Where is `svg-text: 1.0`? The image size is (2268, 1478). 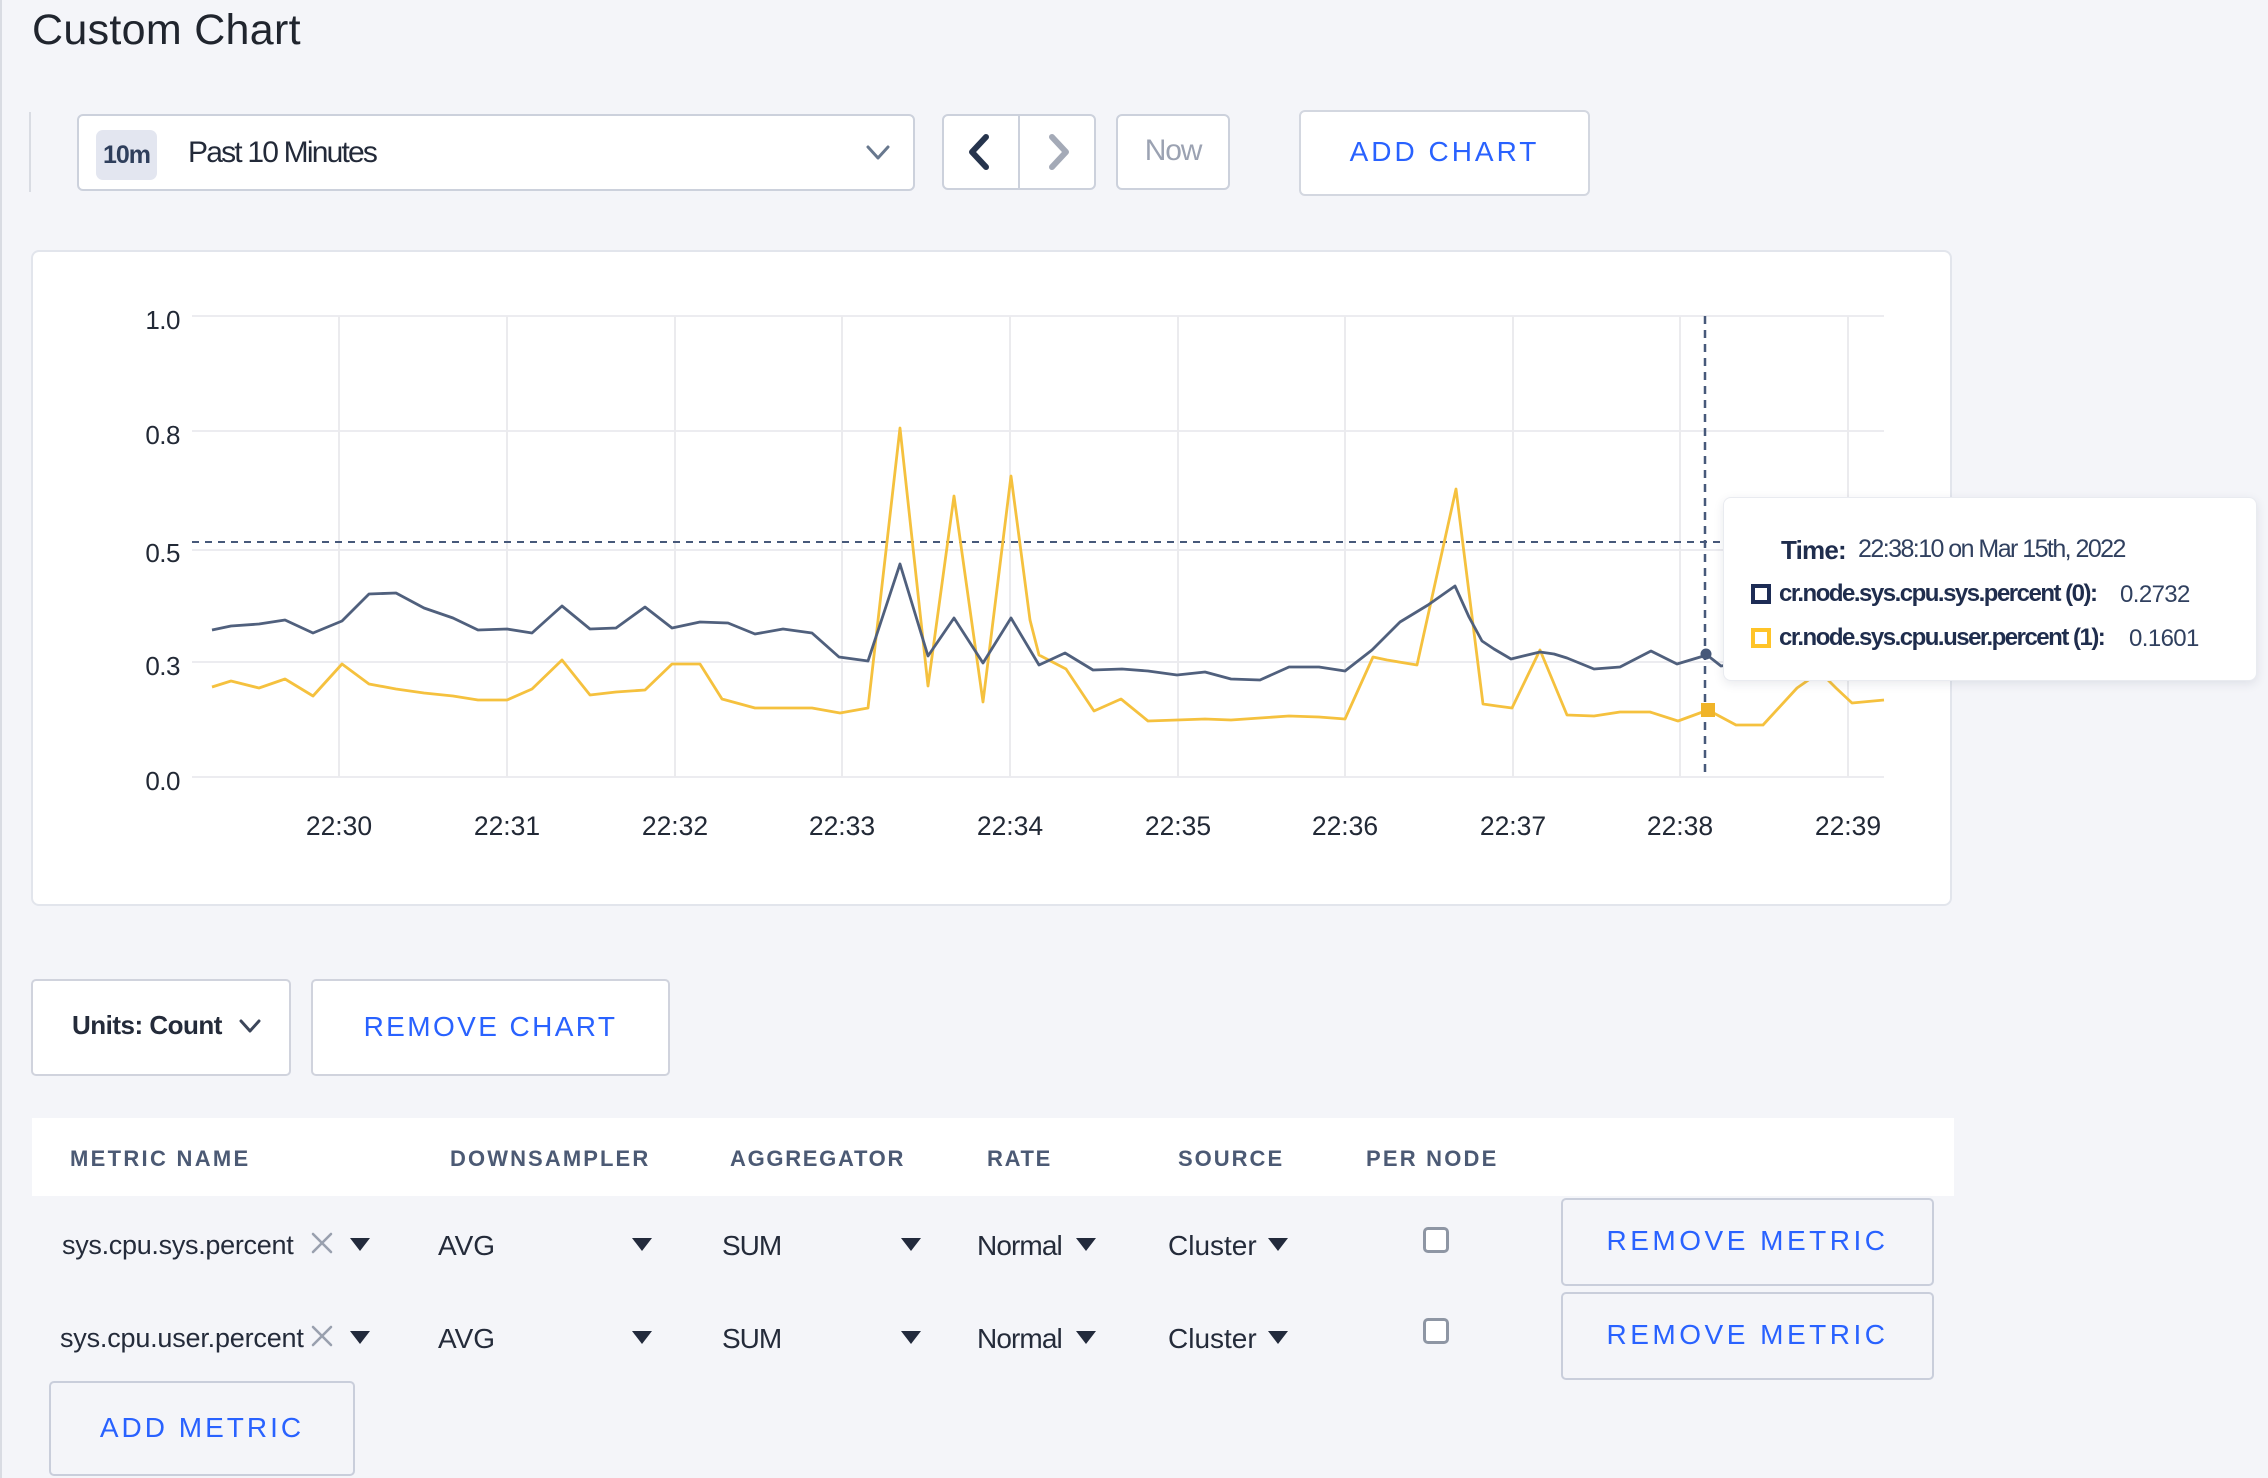 svg-text: 1.0 is located at coordinates (162, 320).